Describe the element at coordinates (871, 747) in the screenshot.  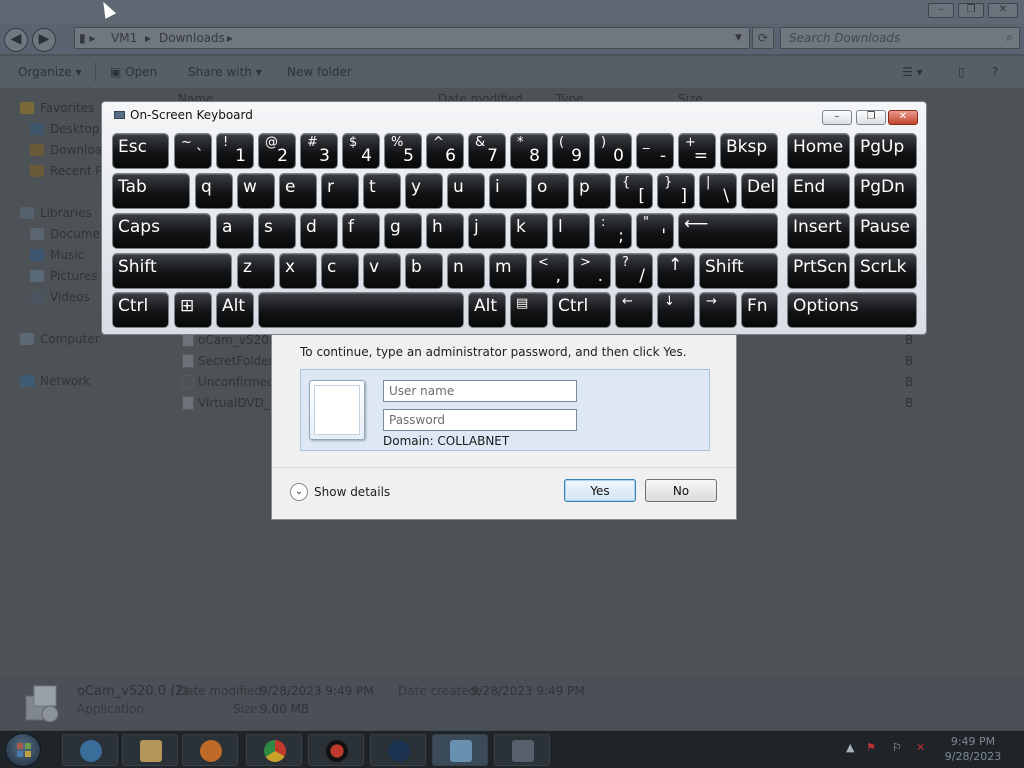
I see `network-error-icon: ⚑` at that location.